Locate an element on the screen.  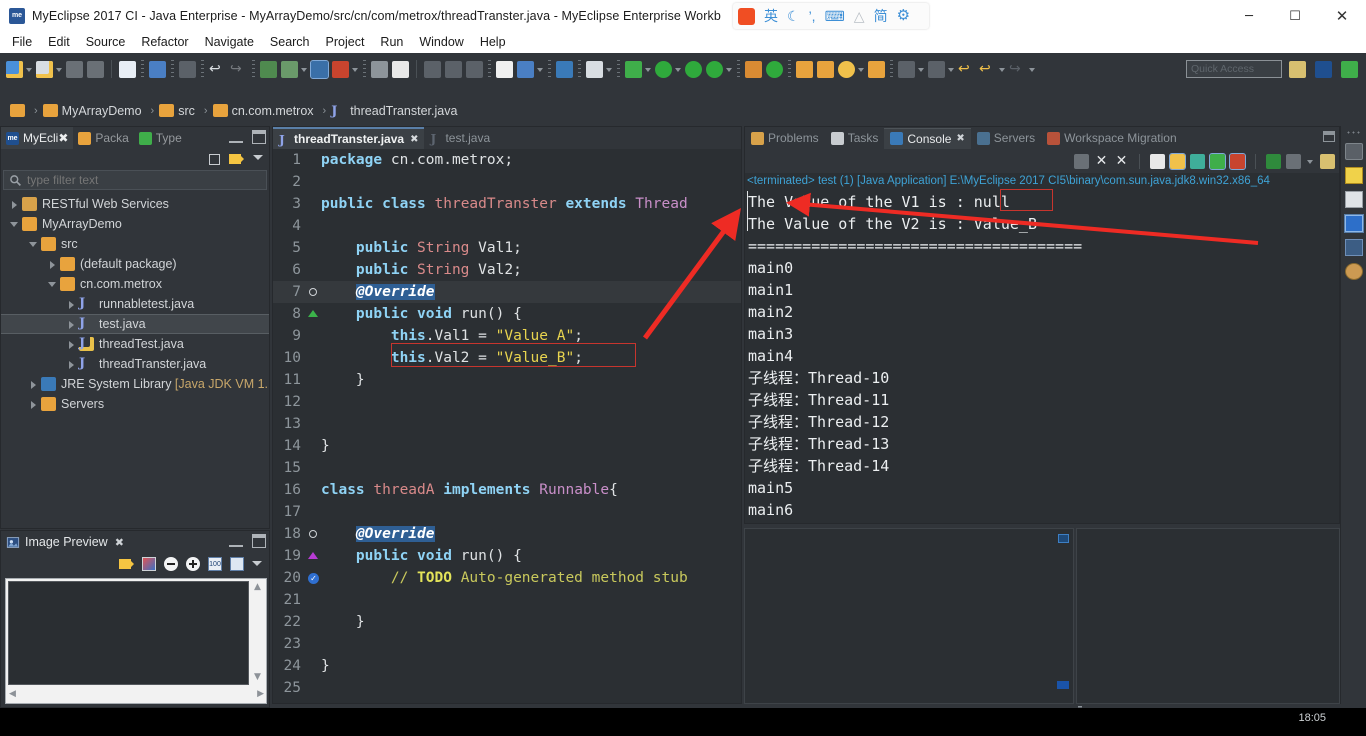
edit-pencil-icon is located at coordinates (400, 69).